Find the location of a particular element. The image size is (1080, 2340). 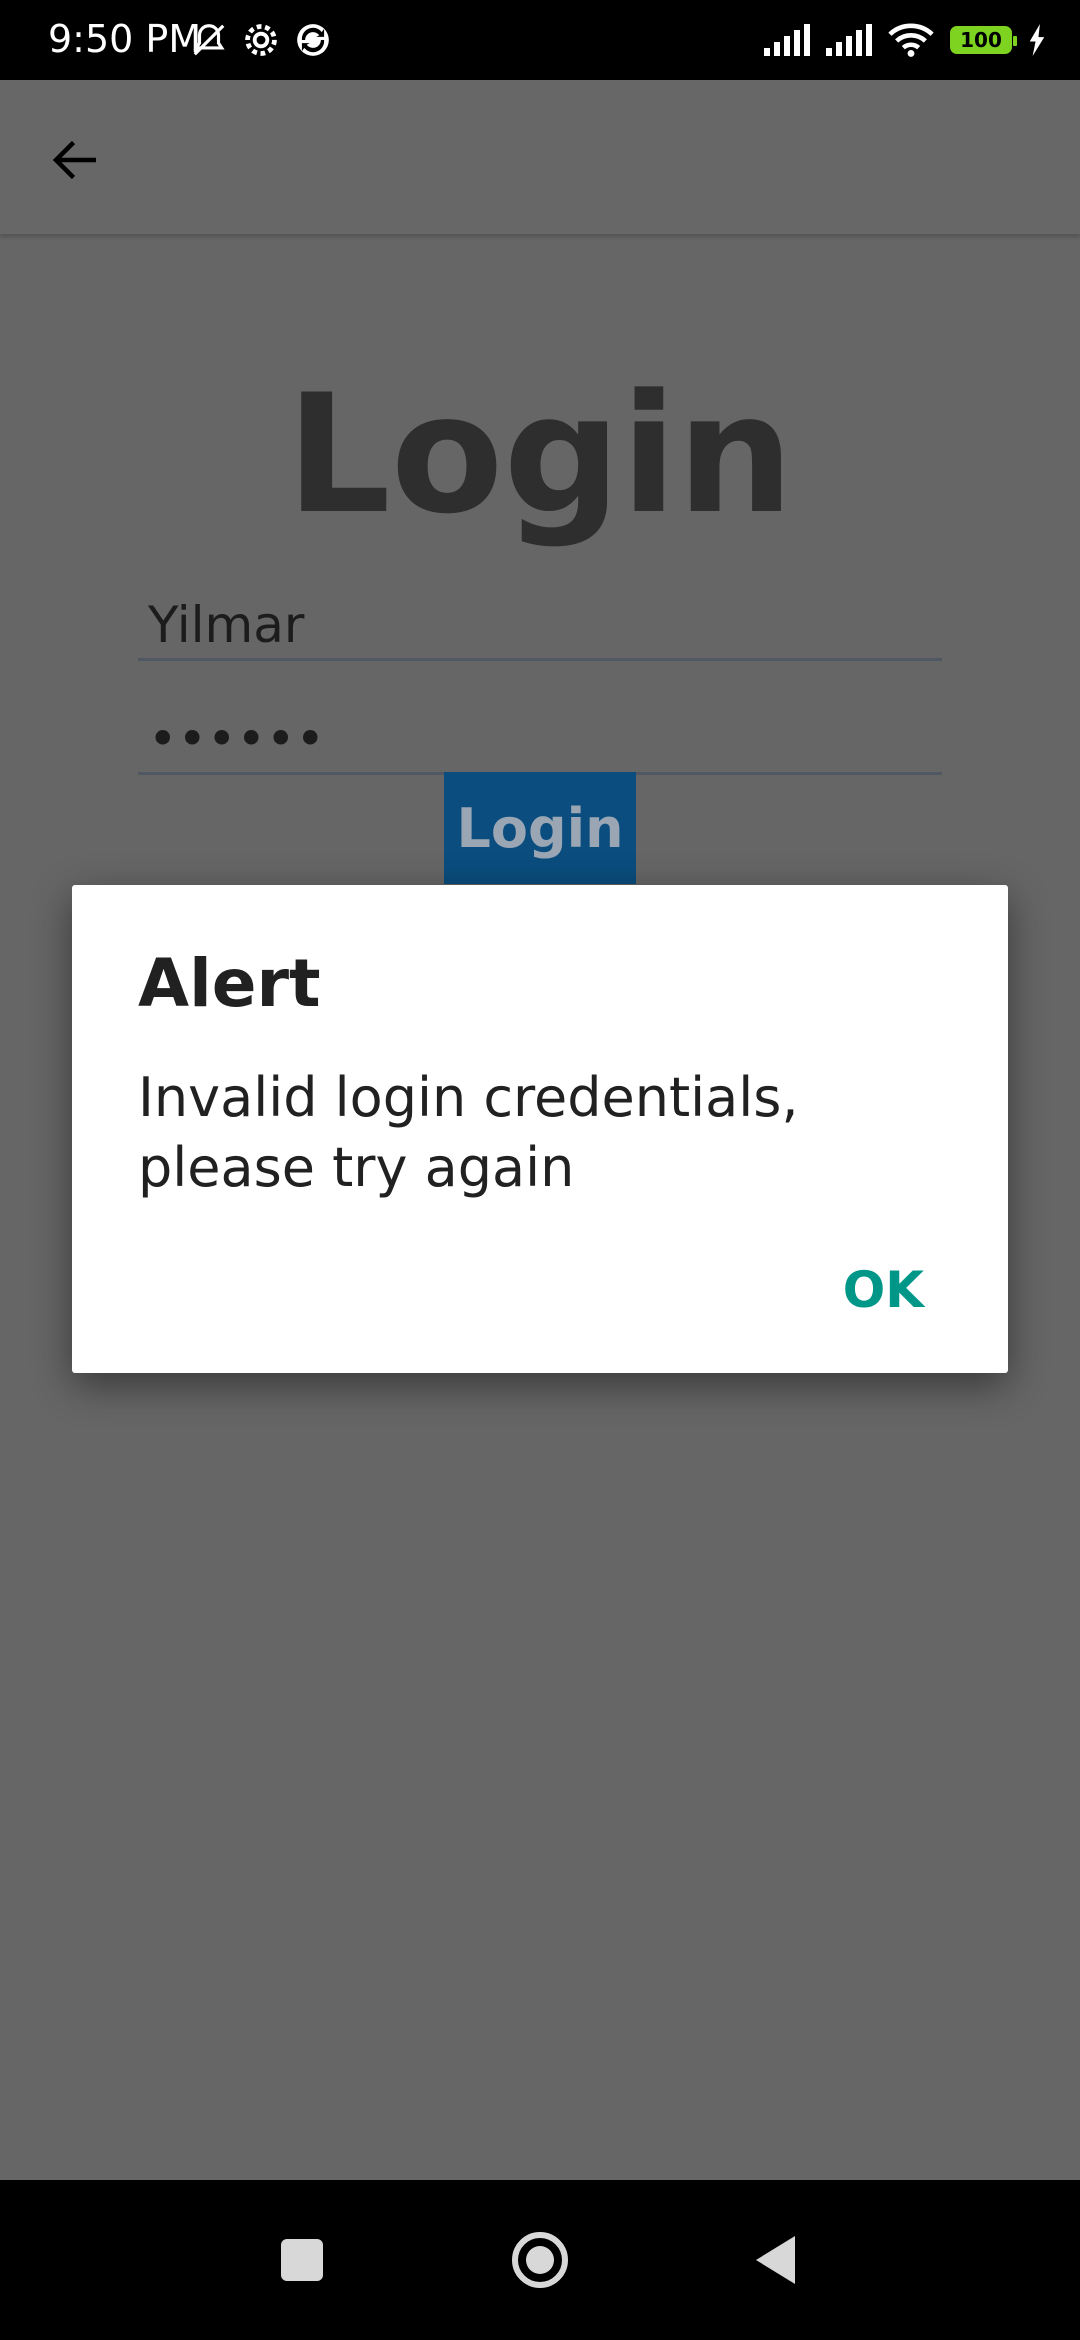

mute-icon is located at coordinates (209, 40).